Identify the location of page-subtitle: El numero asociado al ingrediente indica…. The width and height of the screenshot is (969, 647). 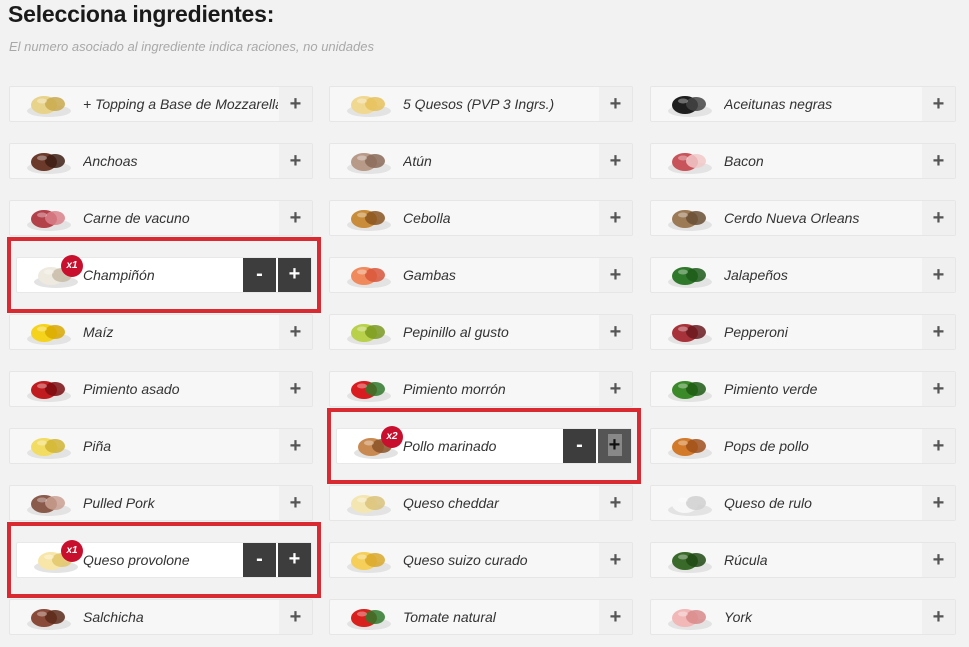
(191, 46).